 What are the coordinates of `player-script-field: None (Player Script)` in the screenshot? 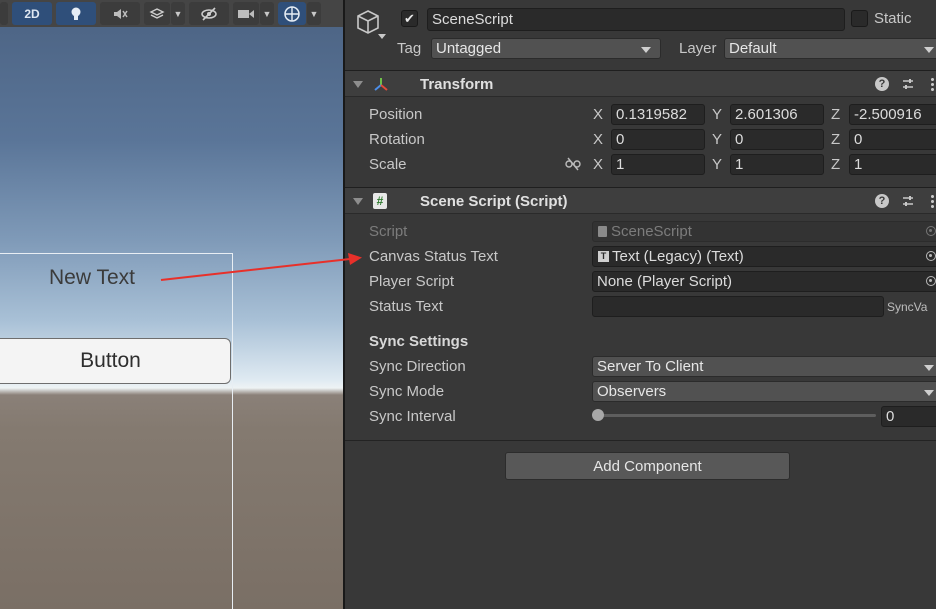 It's located at (764, 281).